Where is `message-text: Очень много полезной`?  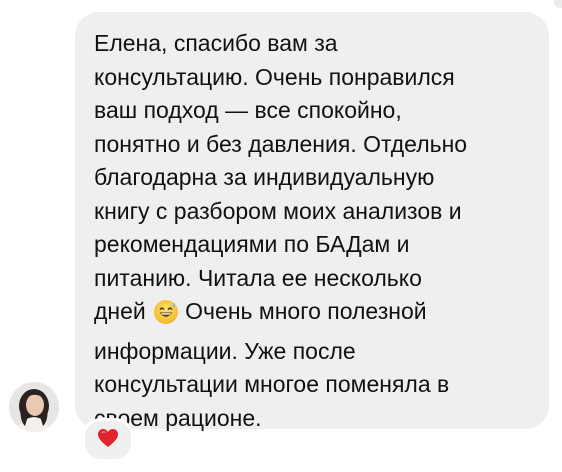
message-text: Очень много полезной is located at coordinates (306, 311).